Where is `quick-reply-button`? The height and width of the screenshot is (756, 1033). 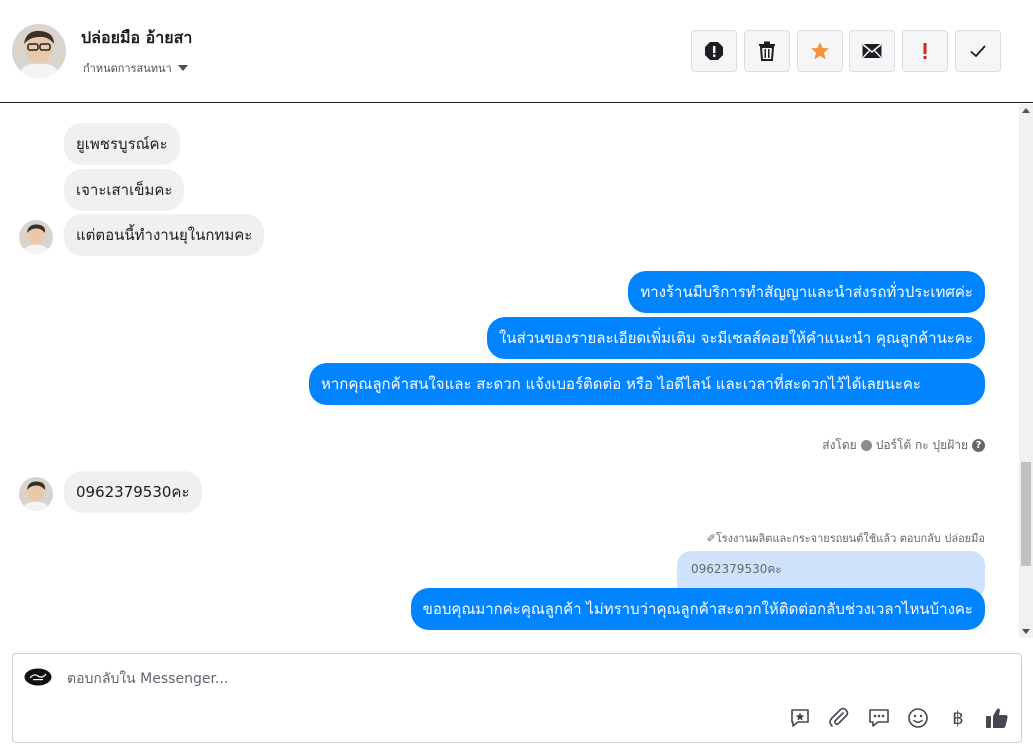
quick-reply-button is located at coordinates (879, 718).